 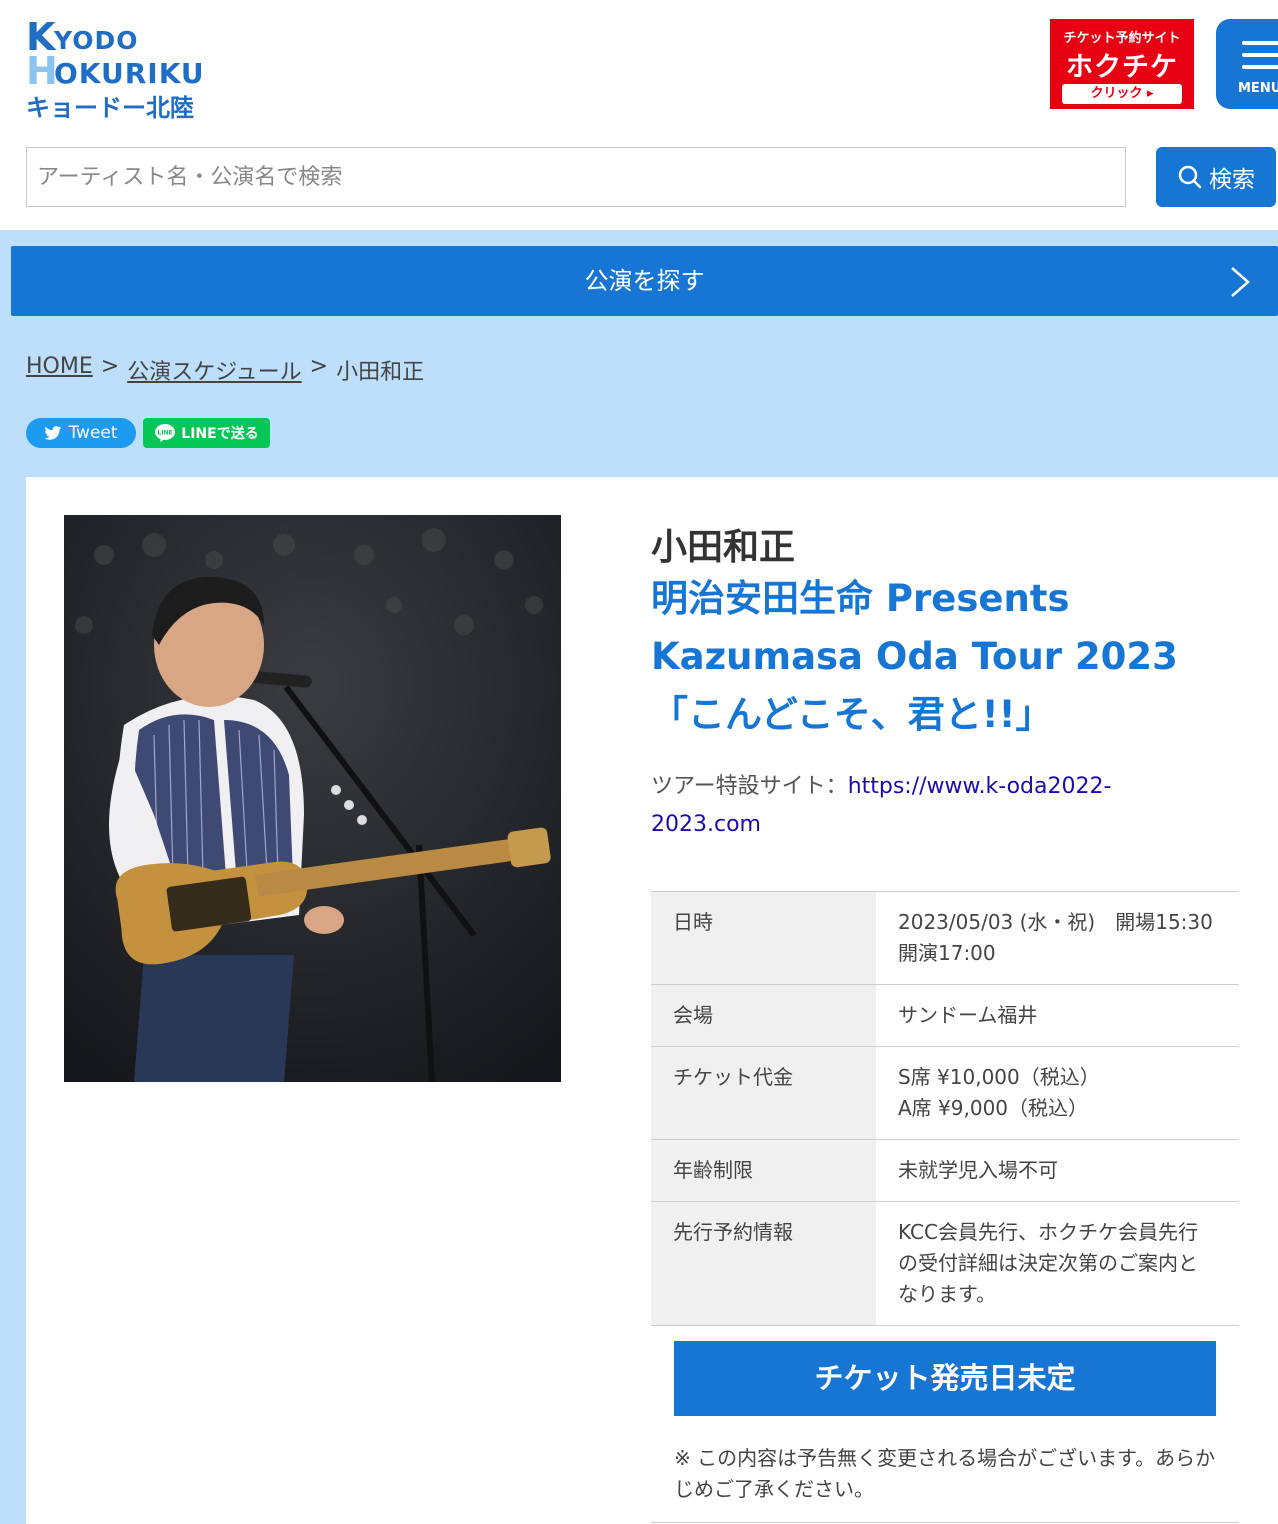 I want to click on menu-button: MENU, so click(x=1247, y=64).